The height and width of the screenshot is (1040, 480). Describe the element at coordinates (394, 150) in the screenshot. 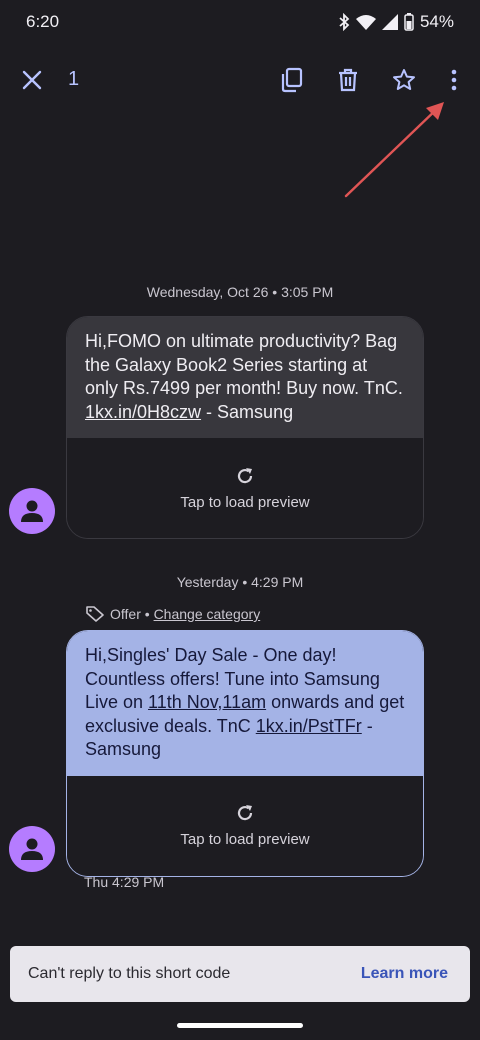

I see `annotation-arrow` at that location.